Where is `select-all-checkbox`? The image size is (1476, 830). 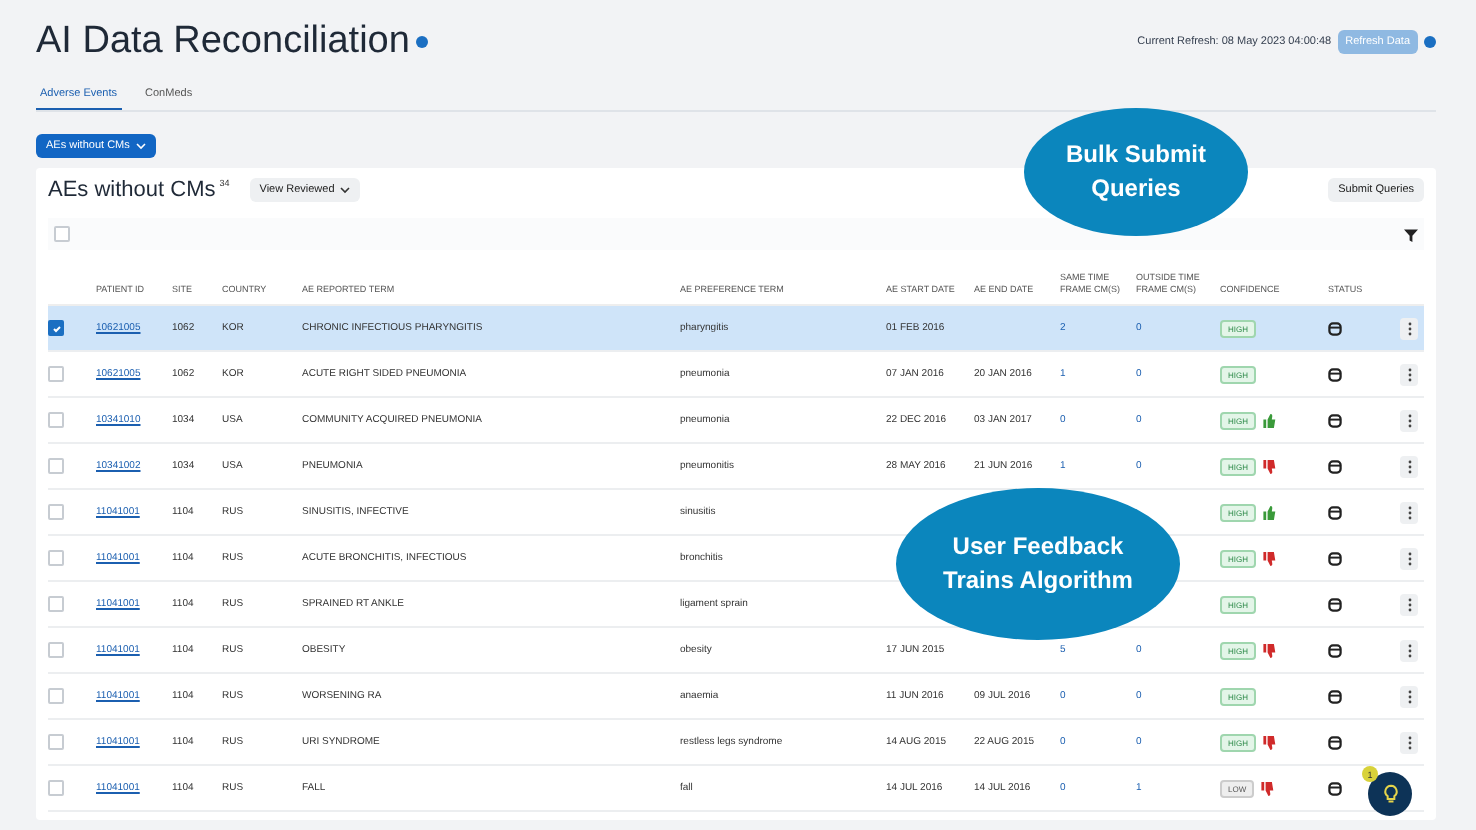
select-all-checkbox is located at coordinates (62, 234).